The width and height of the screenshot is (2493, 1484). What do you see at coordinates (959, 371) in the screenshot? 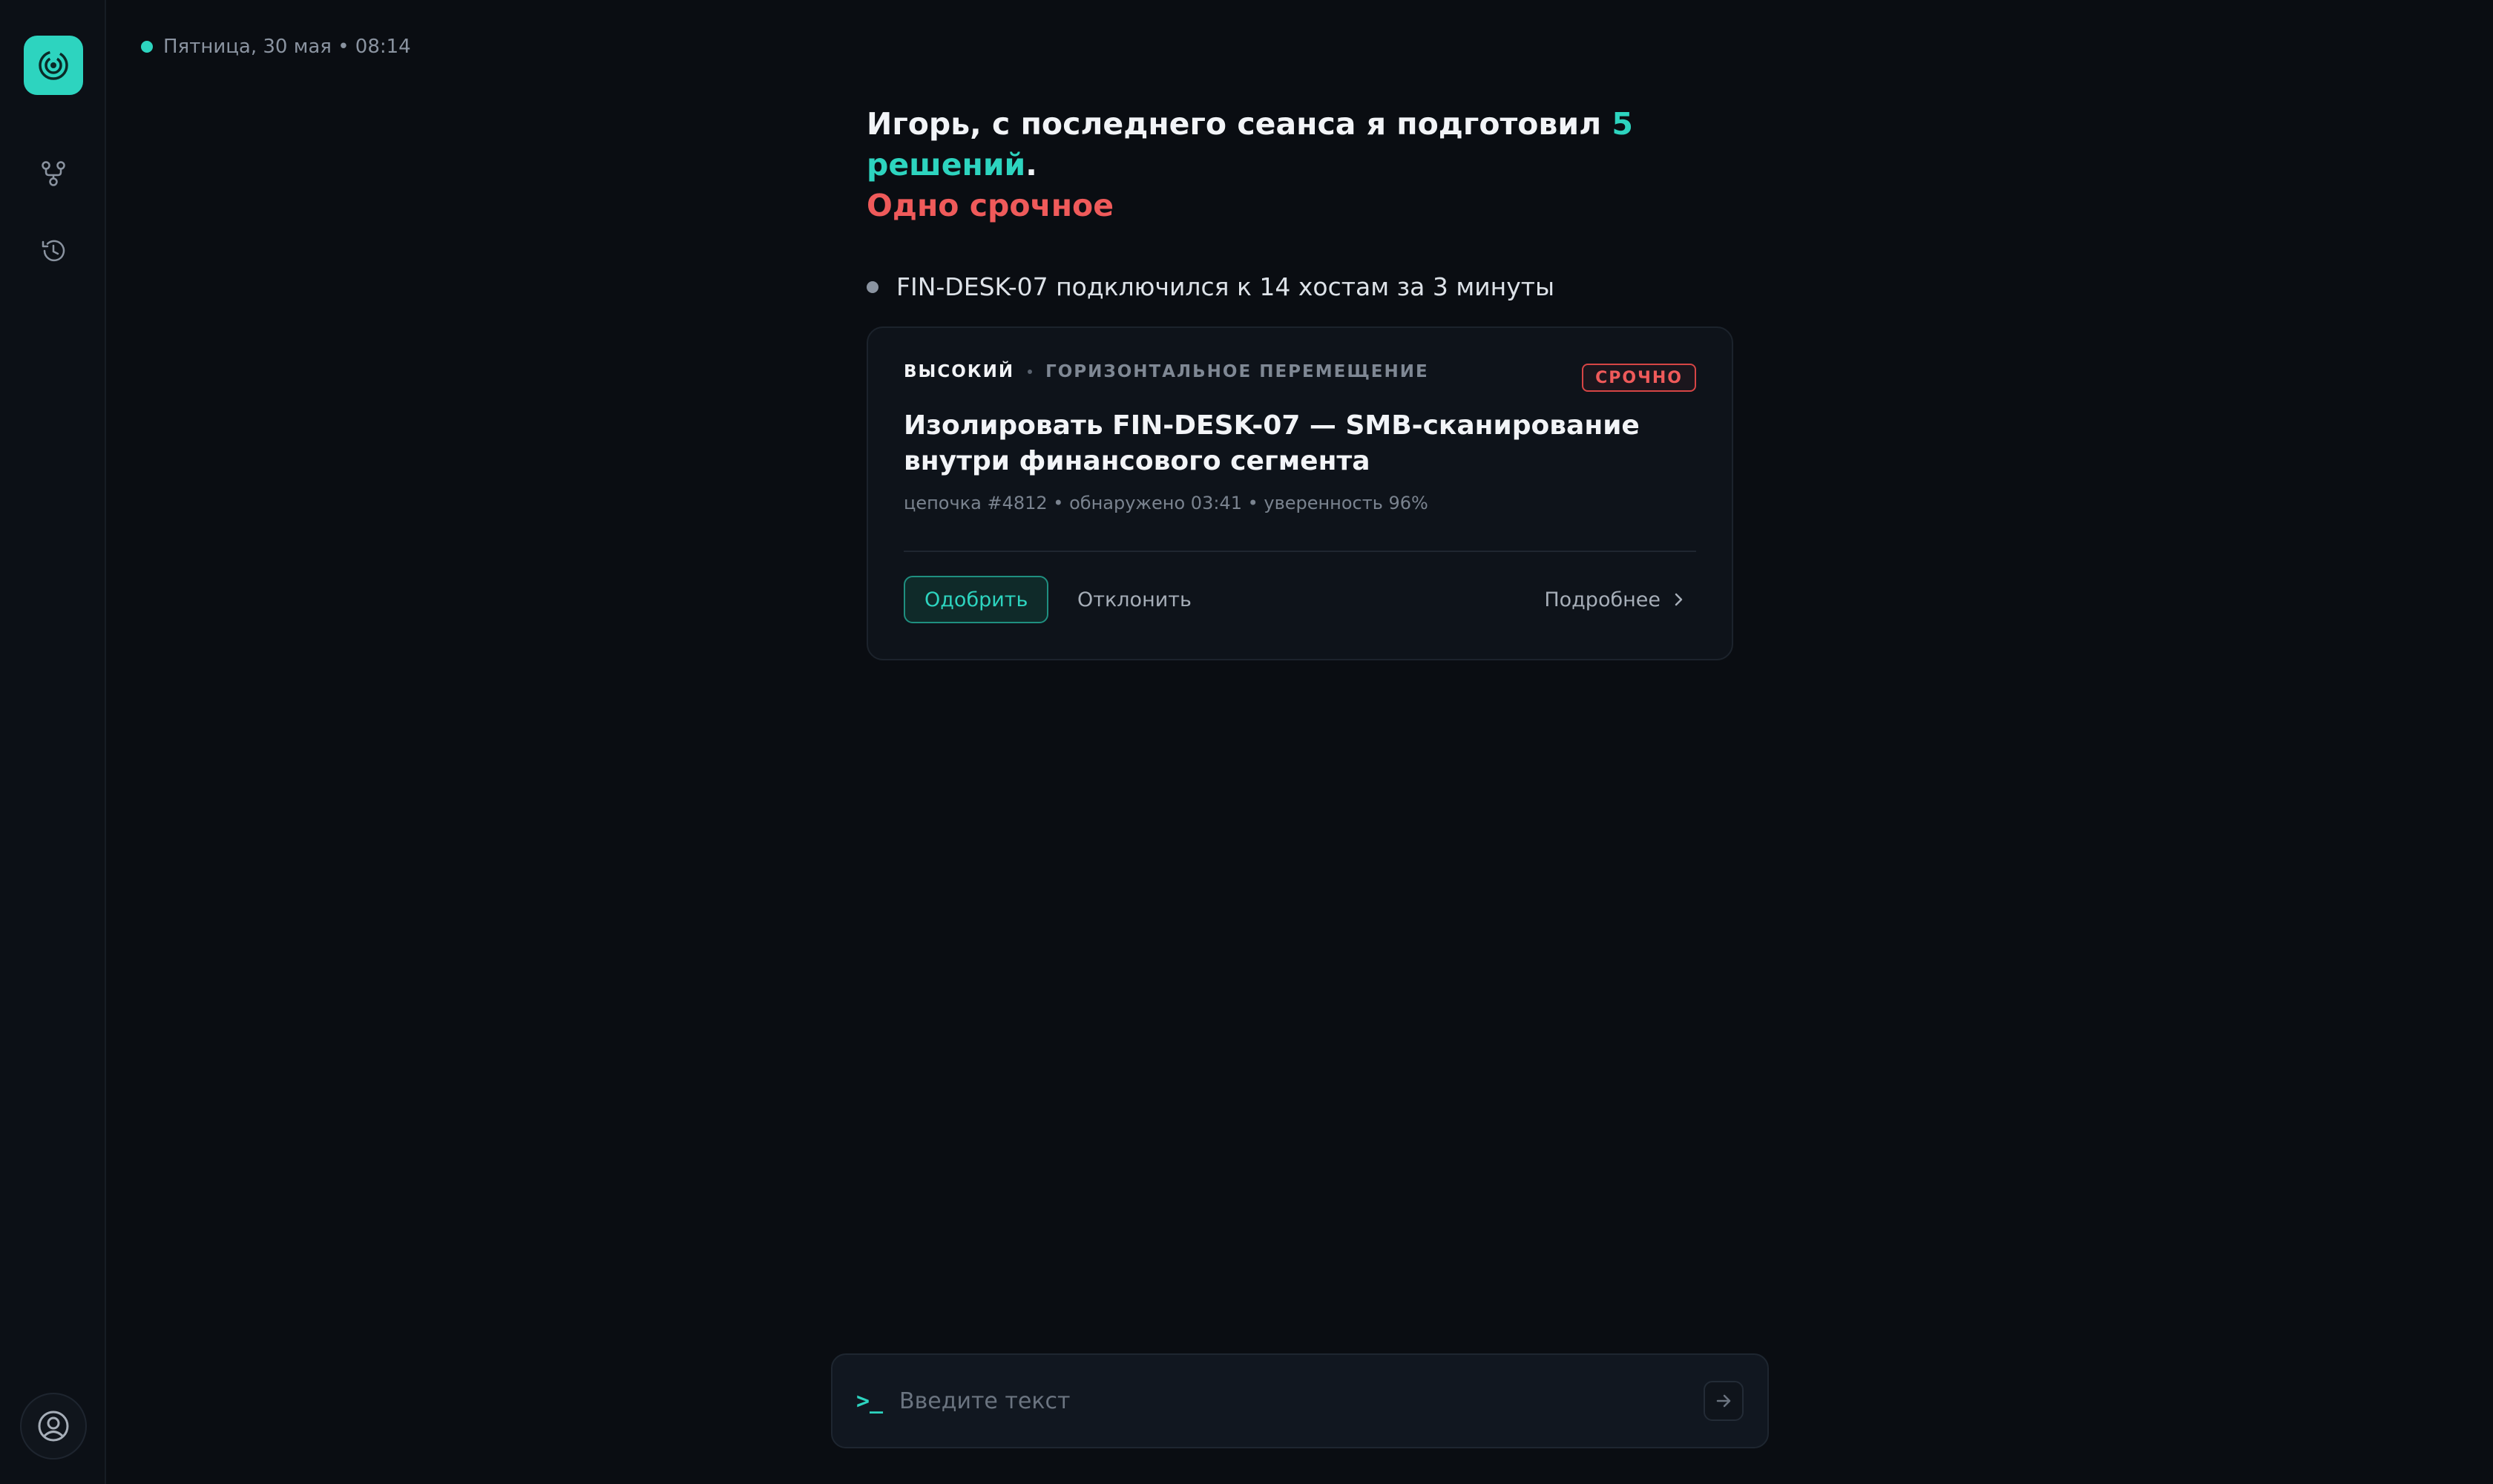
I see `severity-label: ВЫСОКИЙ` at bounding box center [959, 371].